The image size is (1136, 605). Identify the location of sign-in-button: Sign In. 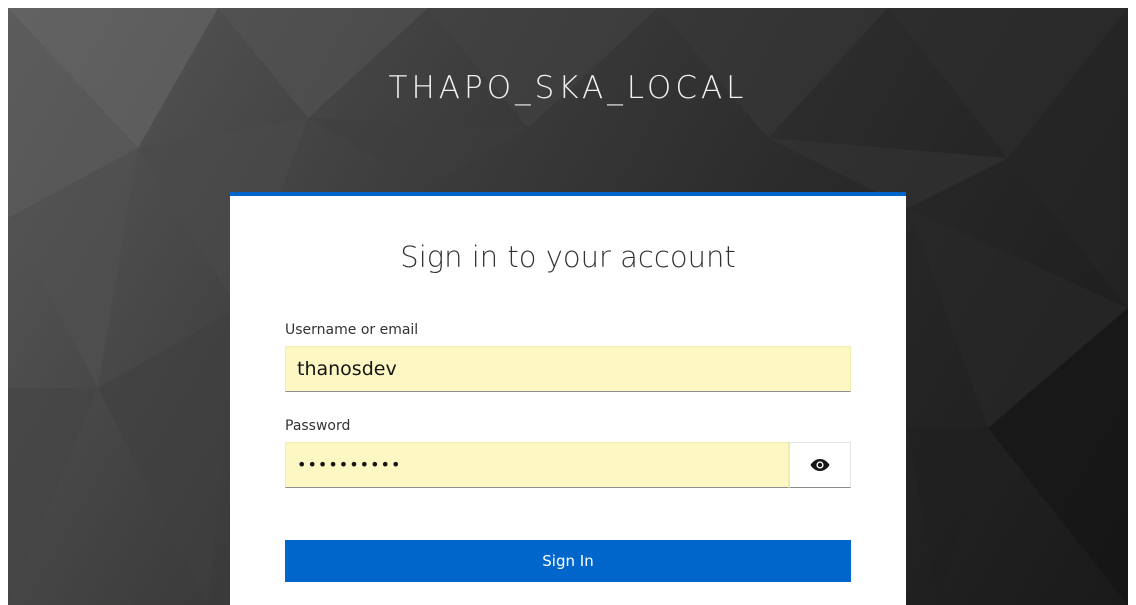
(568, 561).